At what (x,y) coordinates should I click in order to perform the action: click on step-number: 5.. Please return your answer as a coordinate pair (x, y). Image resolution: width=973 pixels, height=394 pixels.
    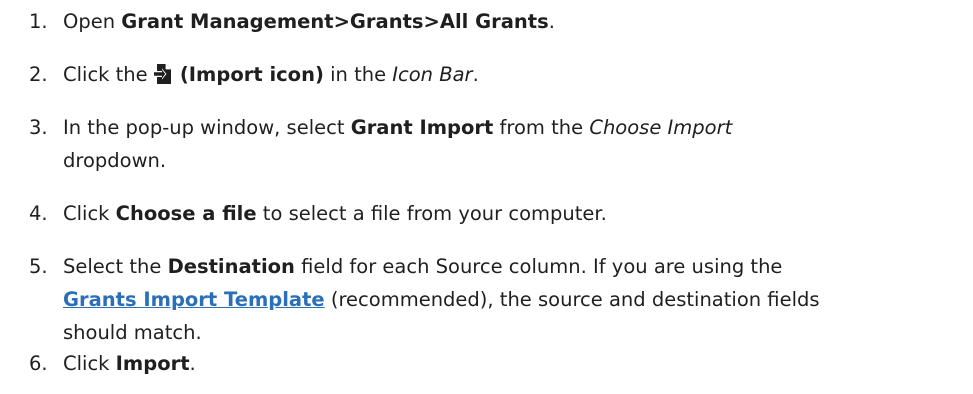
    Looking at the image, I should click on (38, 266).